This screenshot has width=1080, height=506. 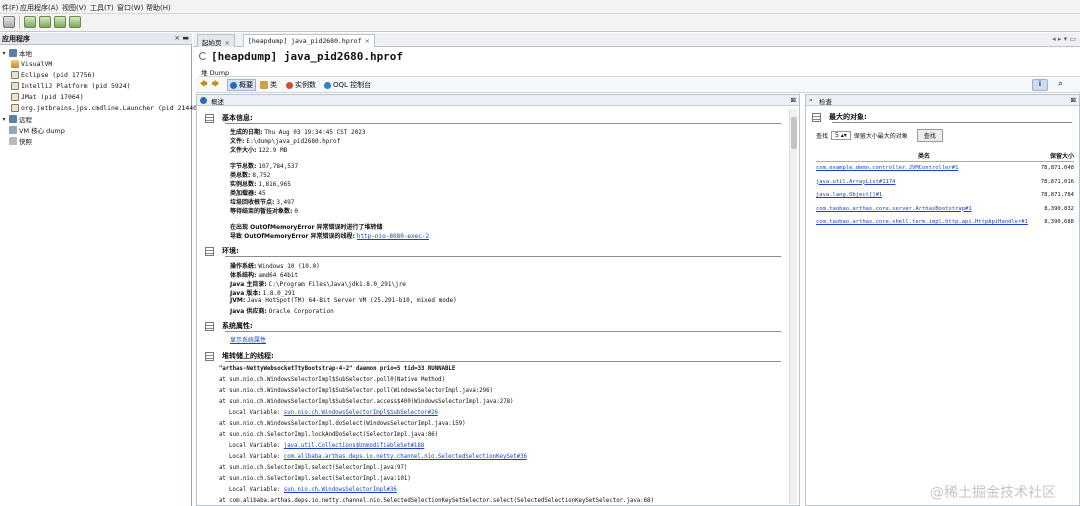 I want to click on table-row: java.lang.Object[]#1 78,871,784, so click(x=945, y=195).